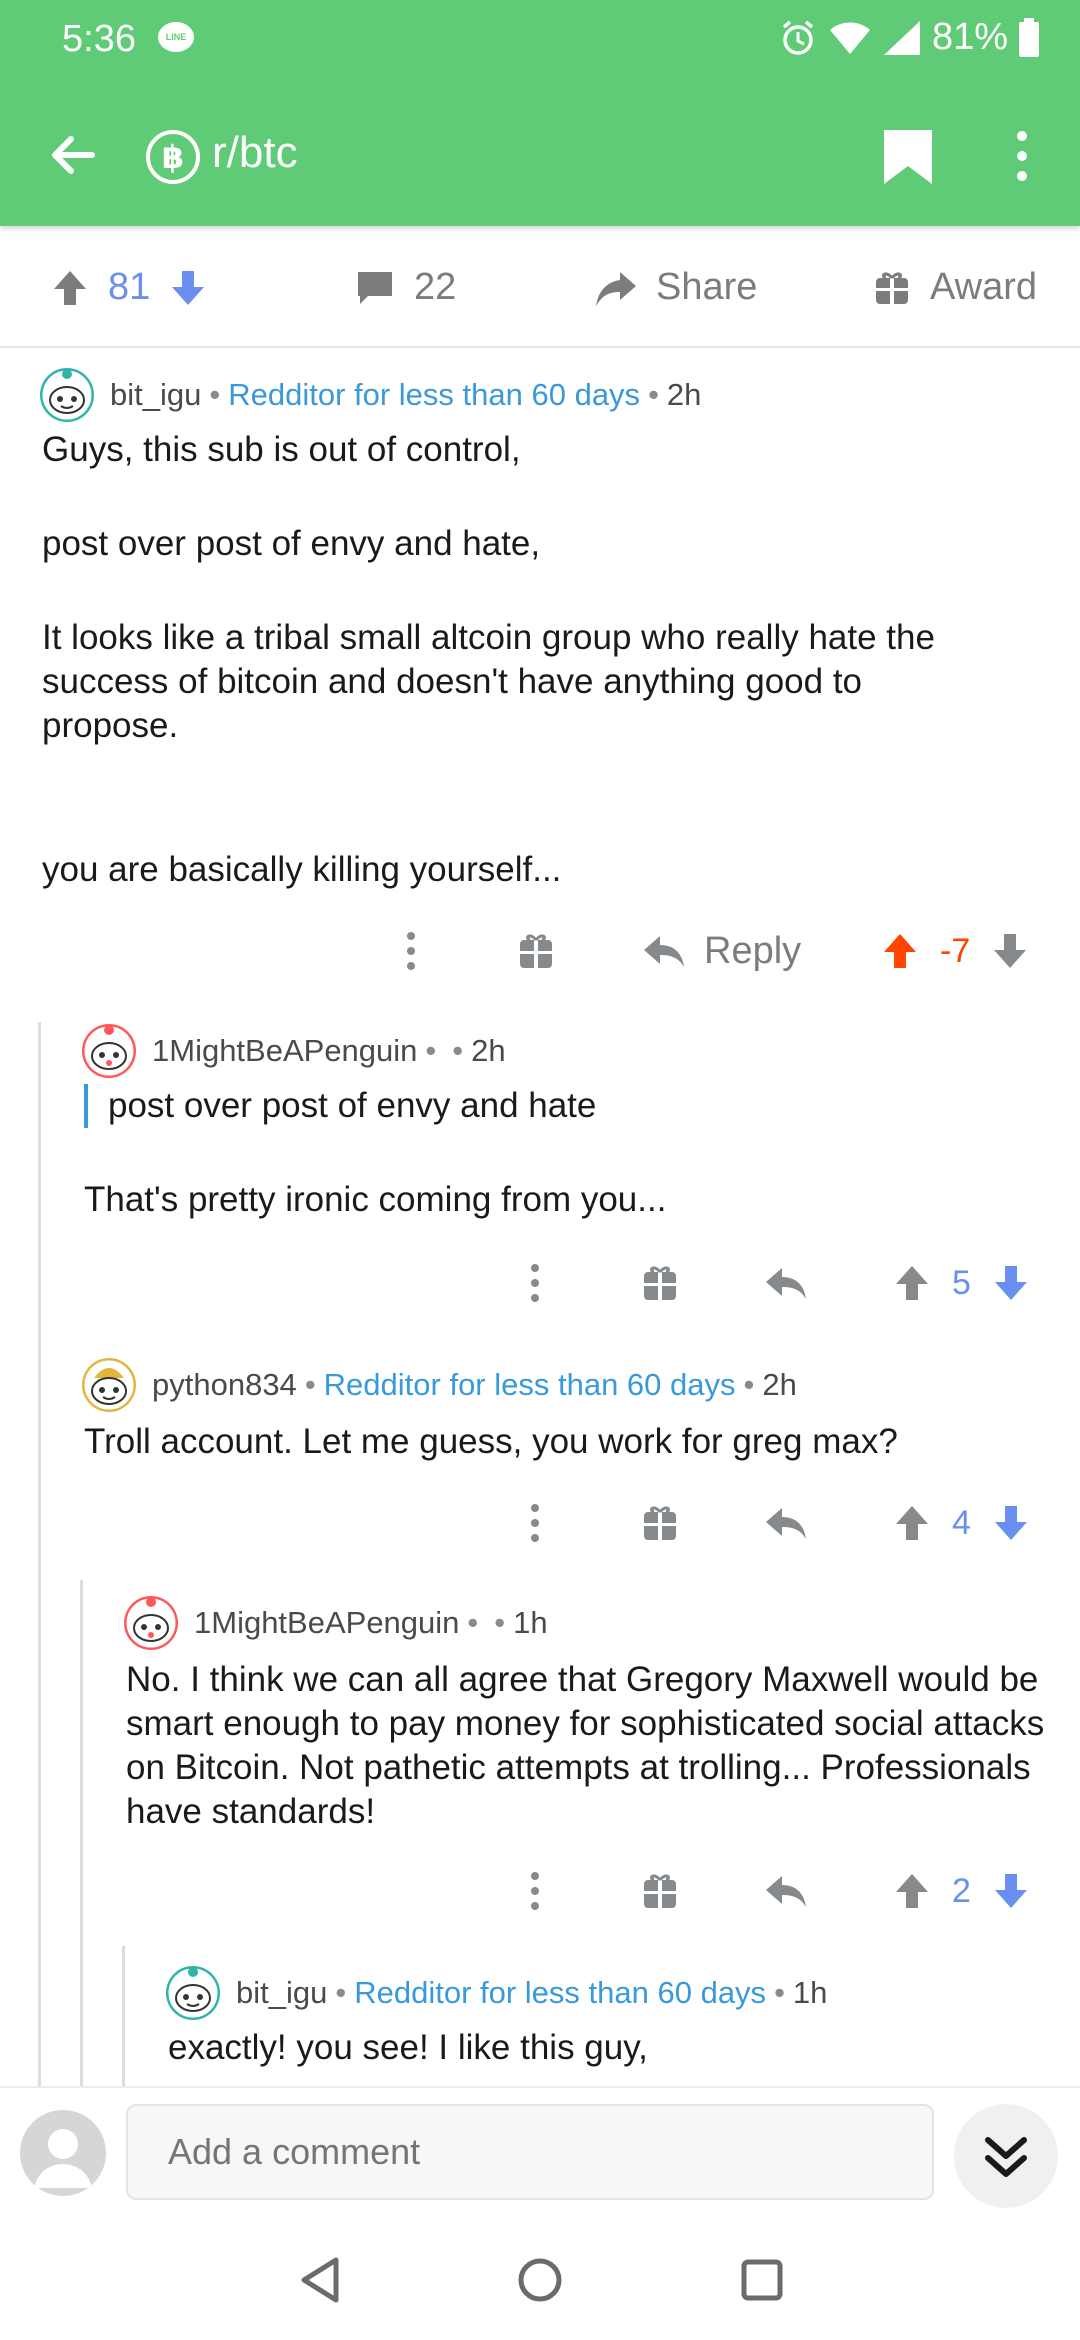 This screenshot has width=1080, height=2340. What do you see at coordinates (173, 157) in the screenshot?
I see `bitcoin-icon: ฿` at bounding box center [173, 157].